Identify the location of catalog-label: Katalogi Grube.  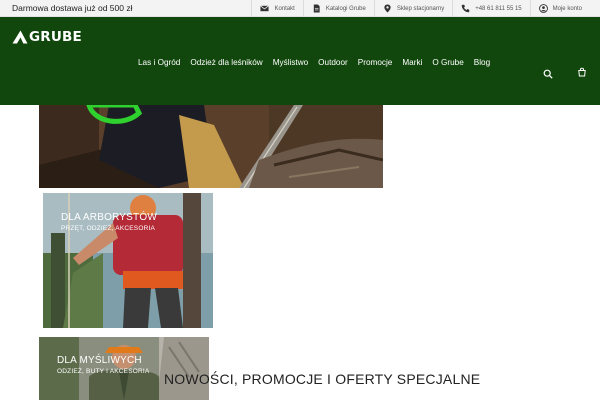
(345, 8).